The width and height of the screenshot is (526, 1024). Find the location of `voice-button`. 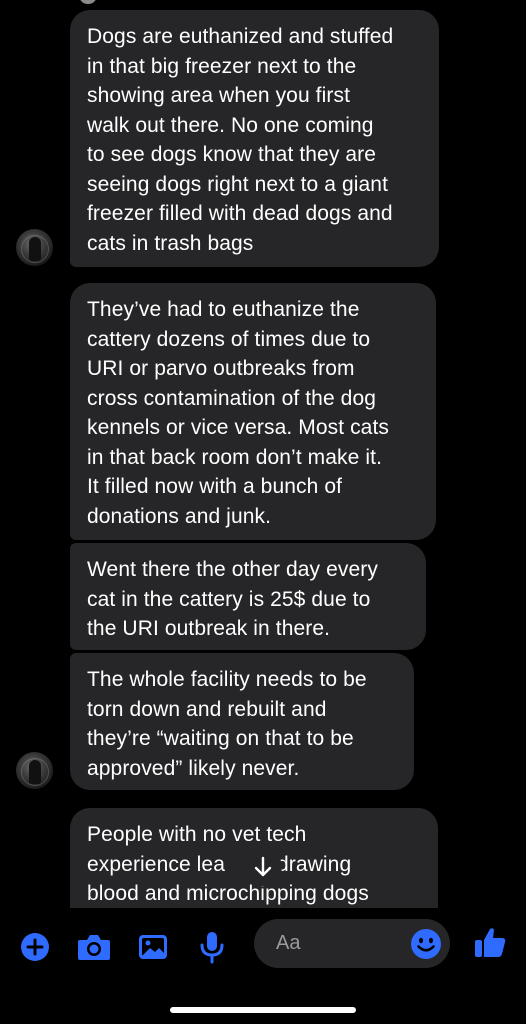

voice-button is located at coordinates (212, 947).